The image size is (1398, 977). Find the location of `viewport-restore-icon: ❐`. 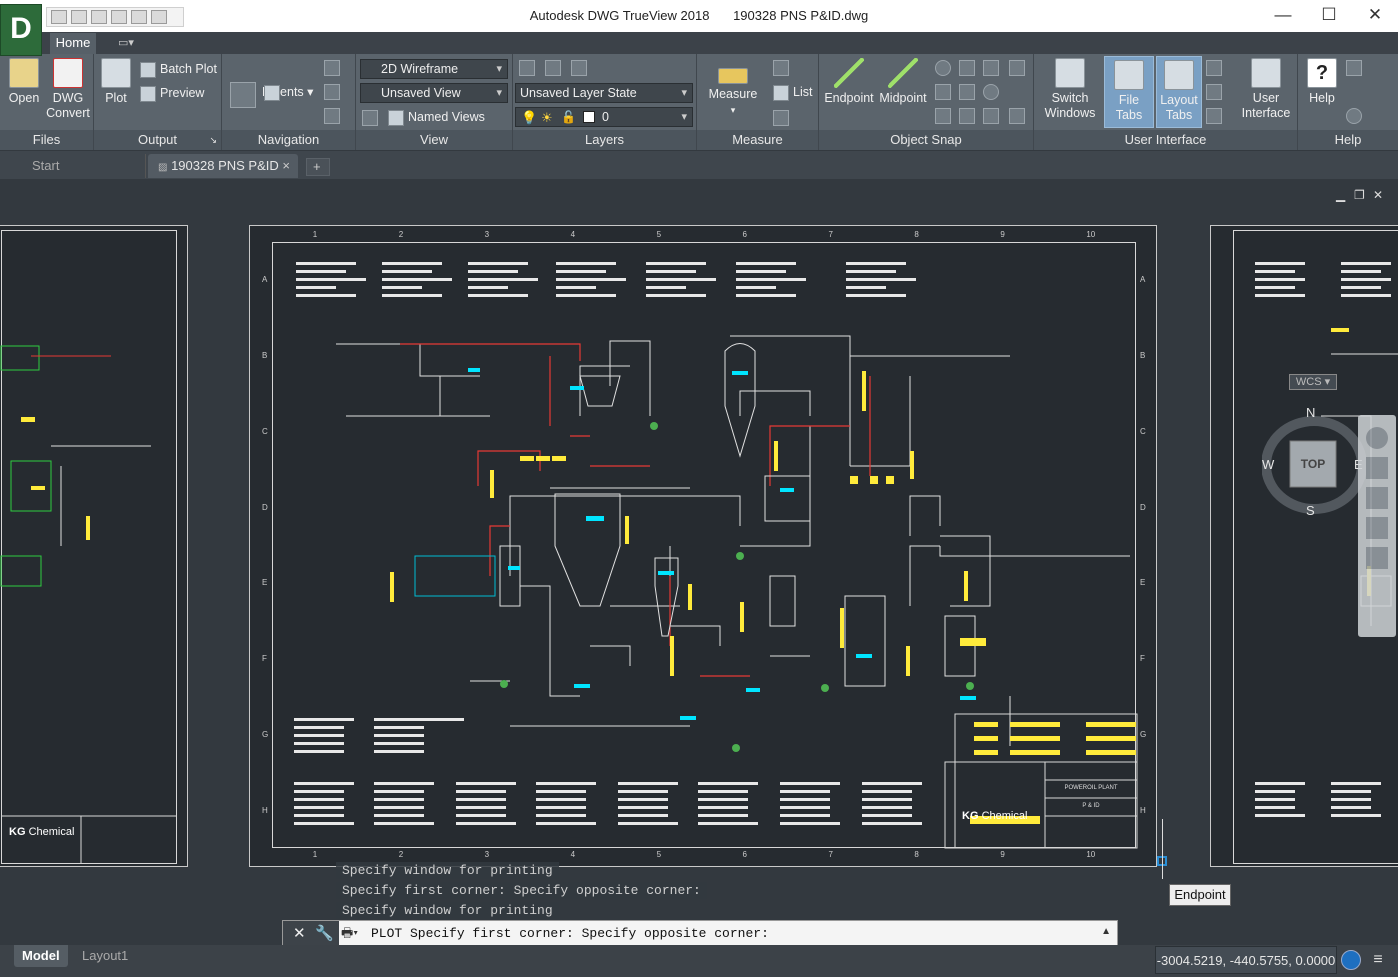

viewport-restore-icon: ❐ is located at coordinates (1359, 195).